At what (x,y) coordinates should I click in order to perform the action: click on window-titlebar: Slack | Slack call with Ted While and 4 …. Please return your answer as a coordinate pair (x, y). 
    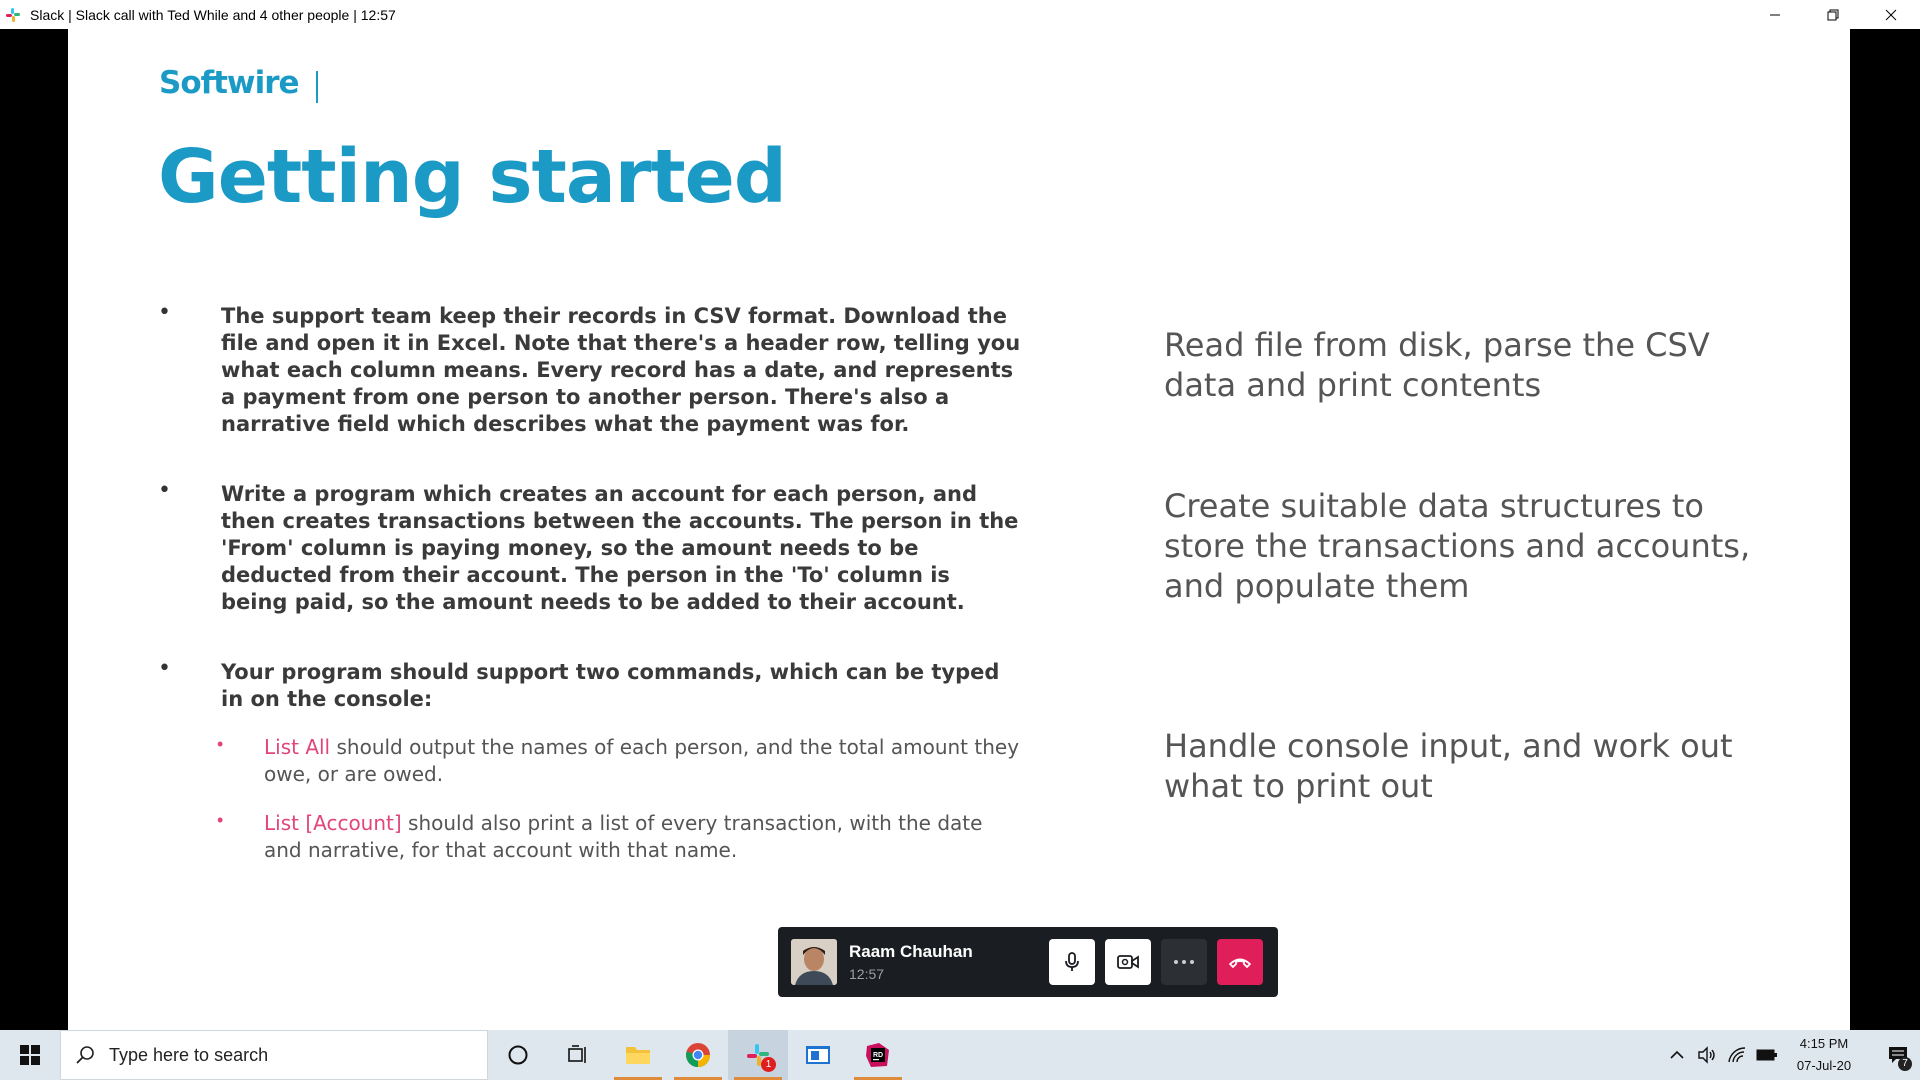
    Looking at the image, I should click on (960, 14).